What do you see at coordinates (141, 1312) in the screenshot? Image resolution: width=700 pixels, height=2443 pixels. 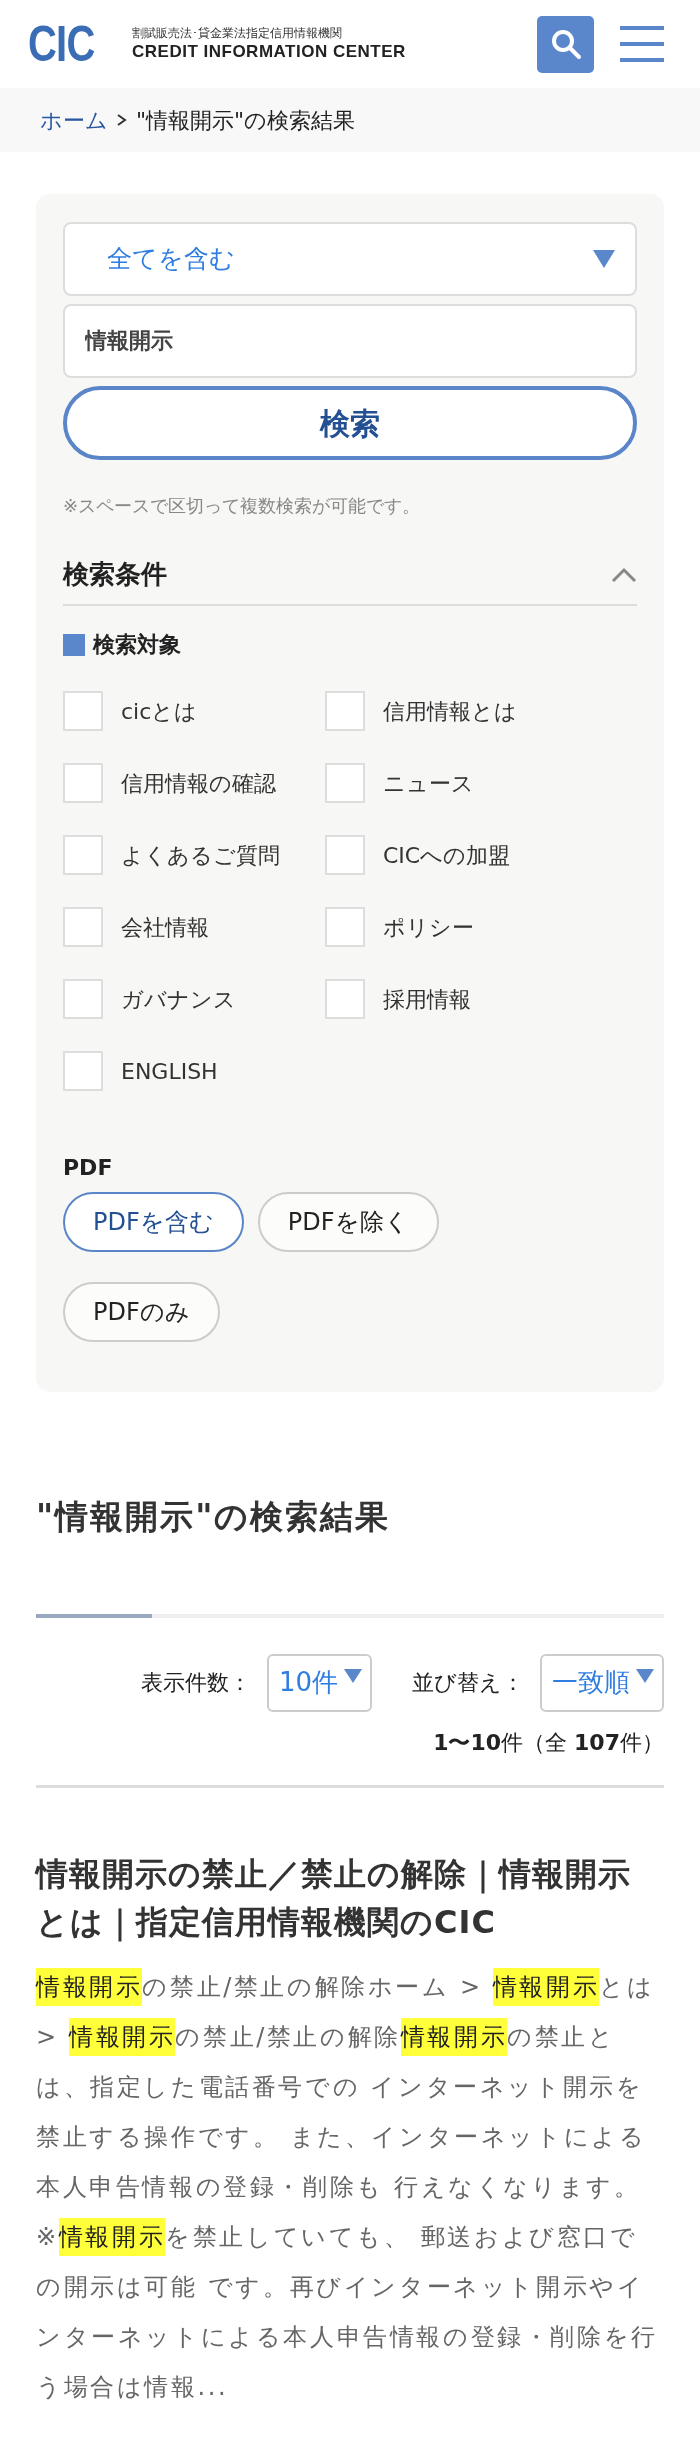 I see `option-pill: PDFのみ` at bounding box center [141, 1312].